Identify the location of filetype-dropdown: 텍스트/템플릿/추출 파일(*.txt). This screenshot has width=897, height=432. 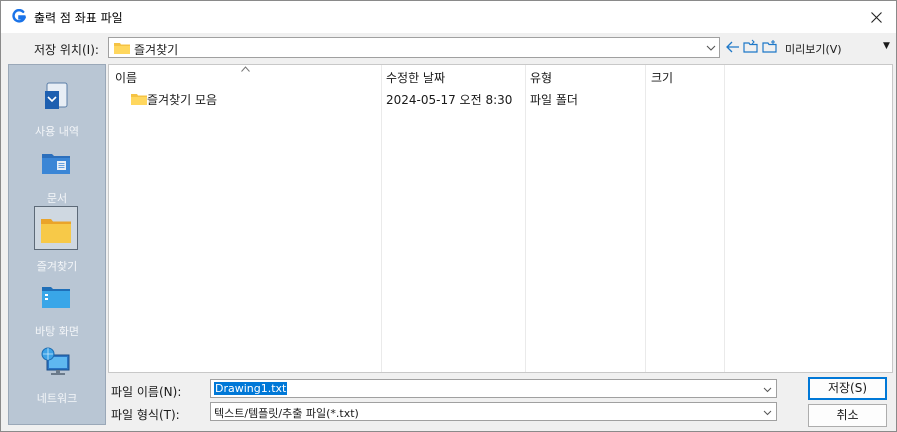
(493, 411).